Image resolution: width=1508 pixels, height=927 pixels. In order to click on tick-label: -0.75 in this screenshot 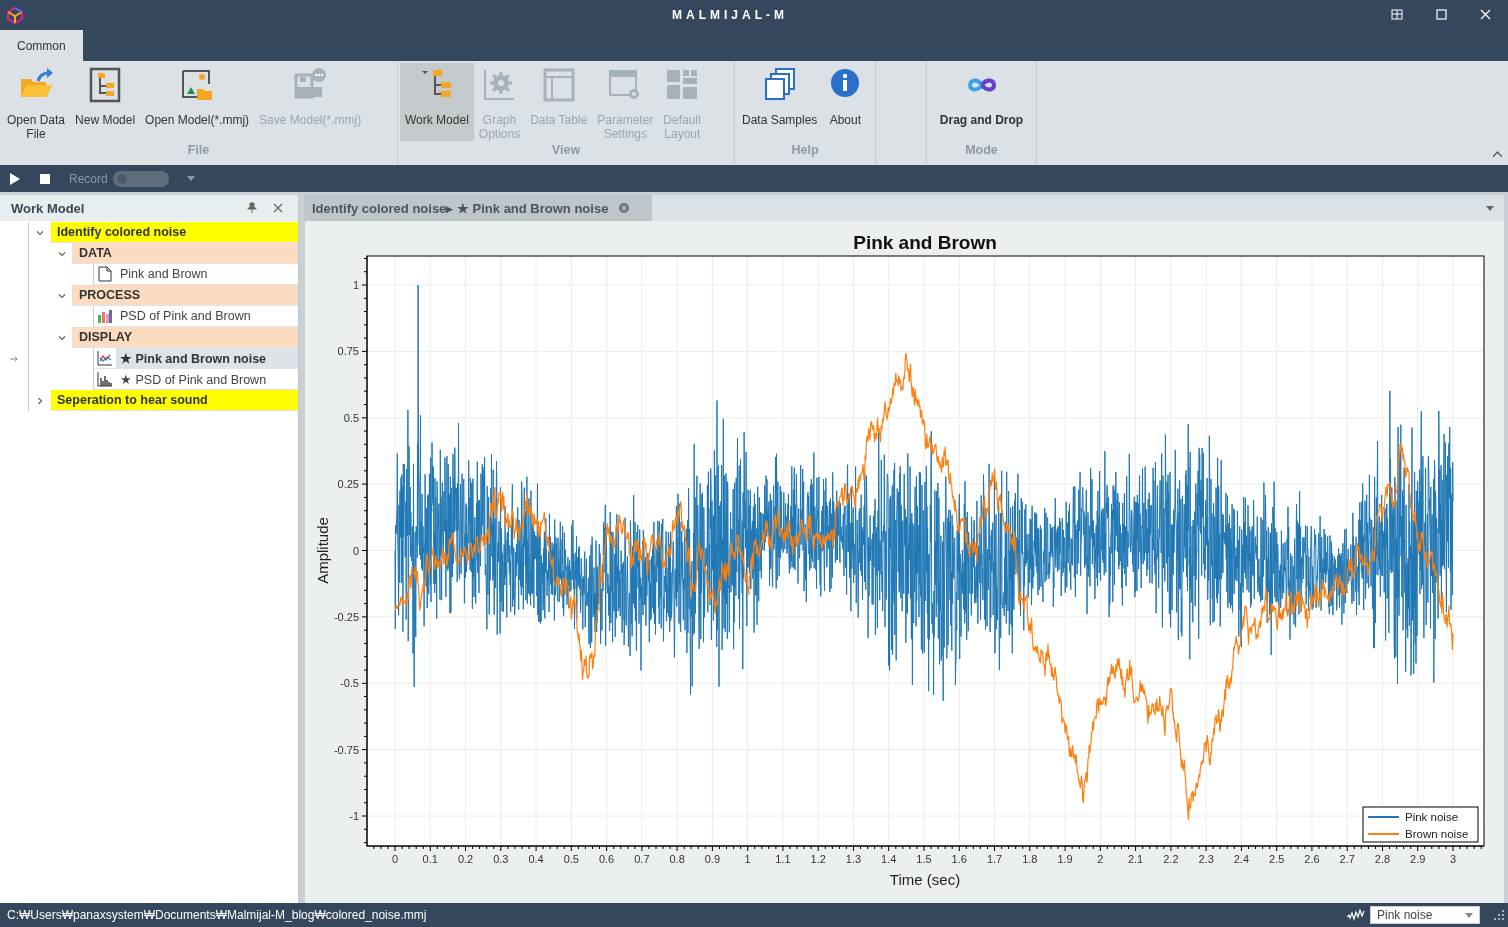, I will do `click(346, 749)`.